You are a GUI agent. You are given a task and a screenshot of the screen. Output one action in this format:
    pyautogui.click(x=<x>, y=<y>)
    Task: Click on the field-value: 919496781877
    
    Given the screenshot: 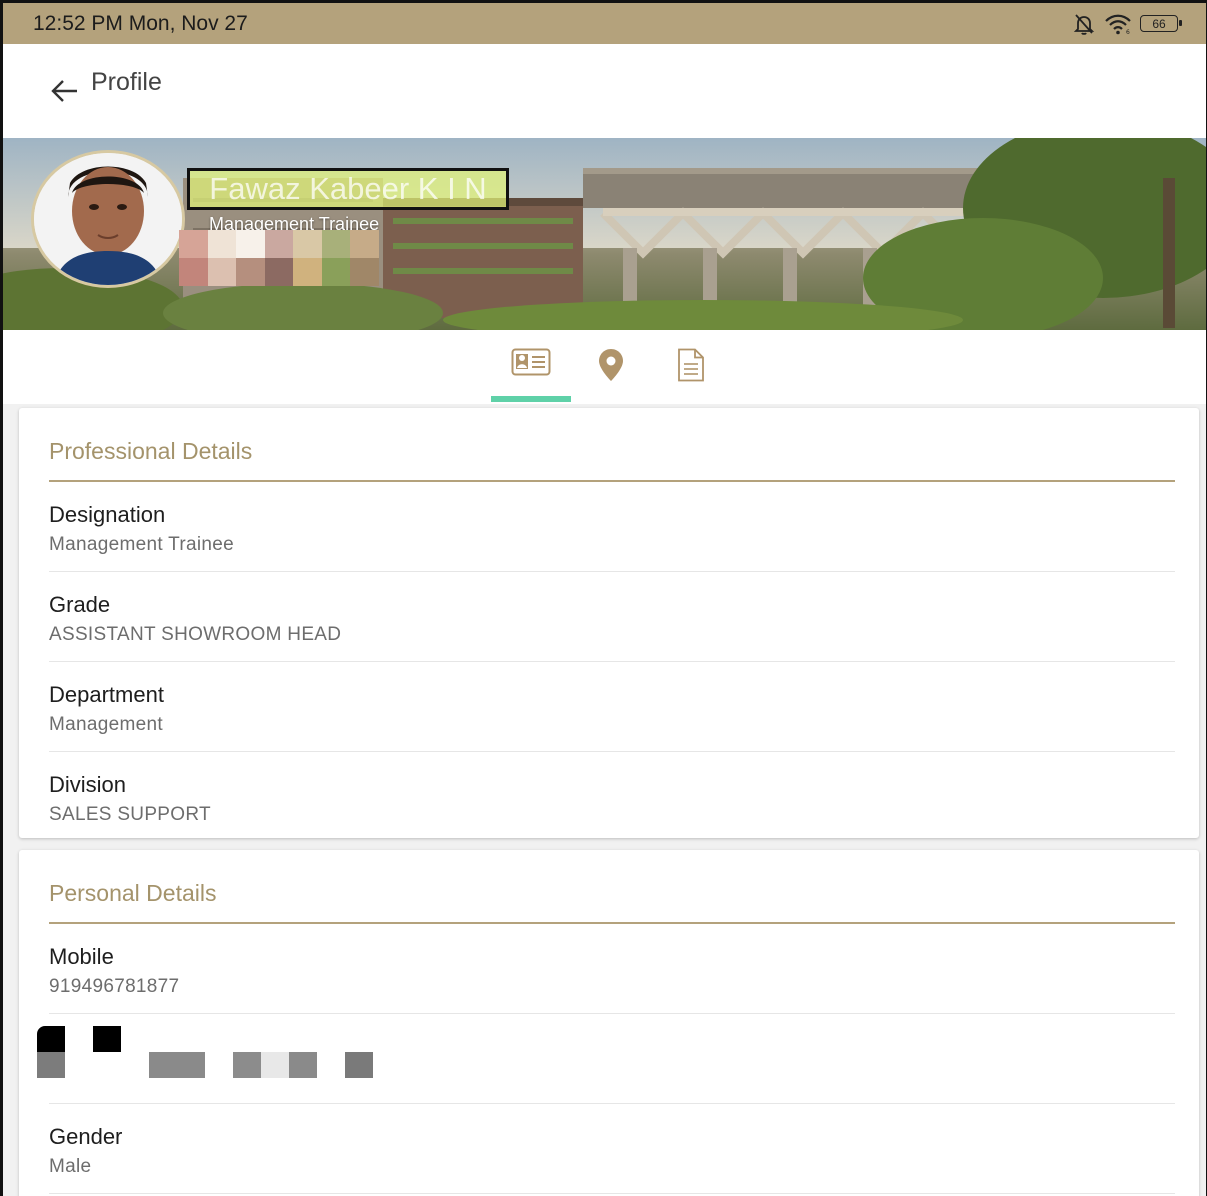 What is the action you would take?
    pyautogui.click(x=114, y=986)
    